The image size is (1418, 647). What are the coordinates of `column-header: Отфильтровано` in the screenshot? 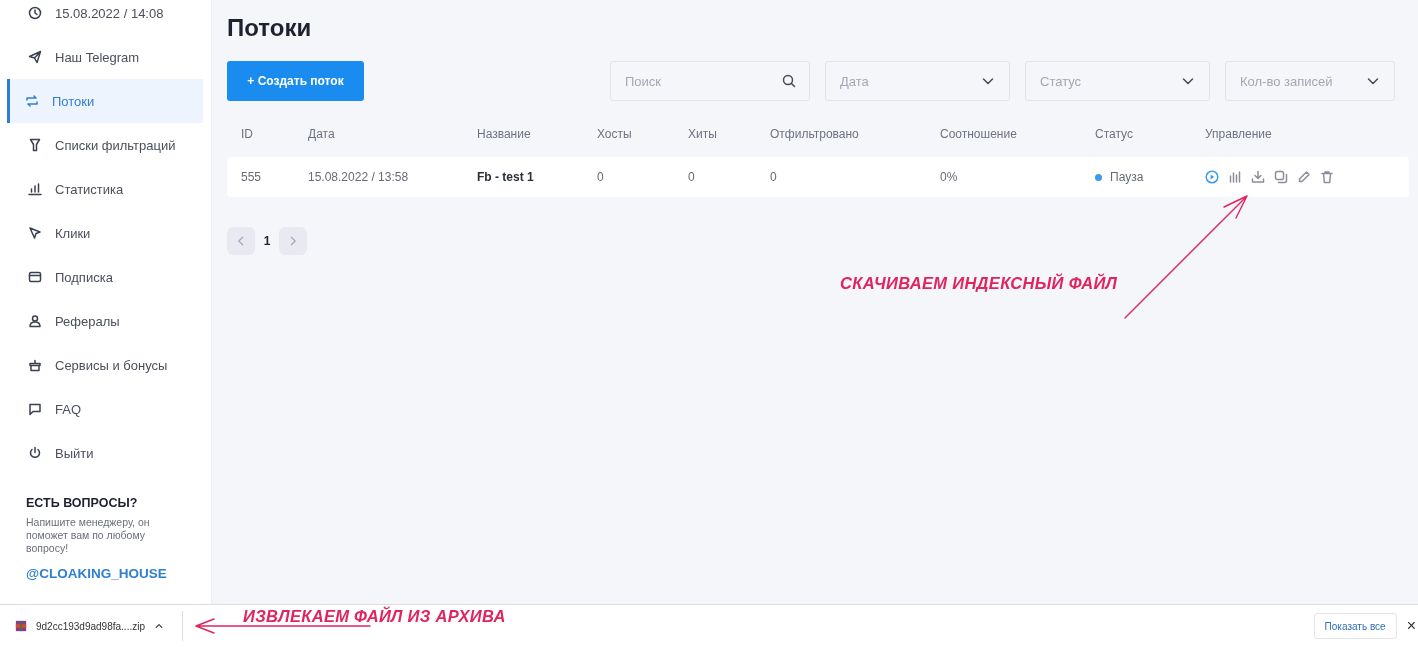 It's located at (815, 134).